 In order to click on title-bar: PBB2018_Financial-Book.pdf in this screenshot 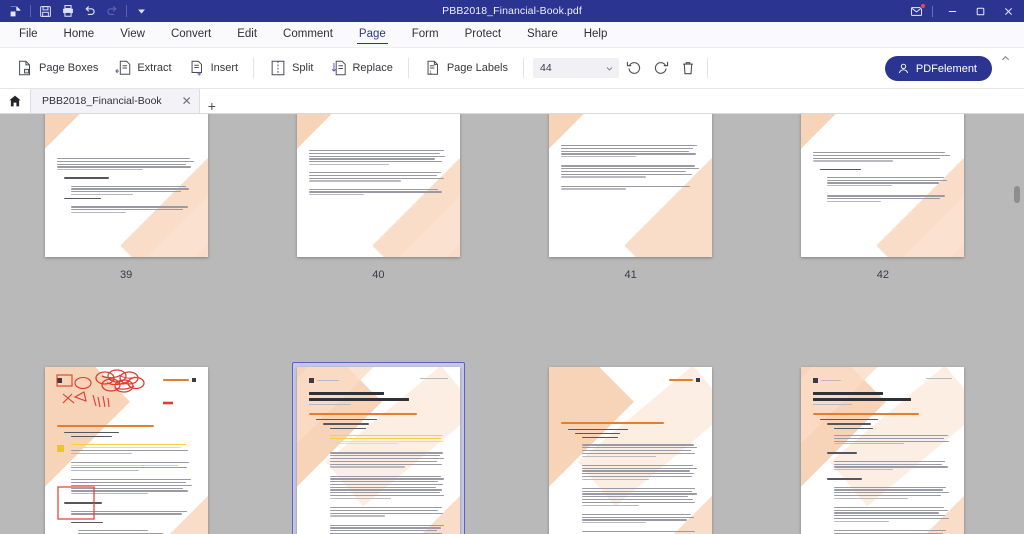, I will do `click(512, 11)`.